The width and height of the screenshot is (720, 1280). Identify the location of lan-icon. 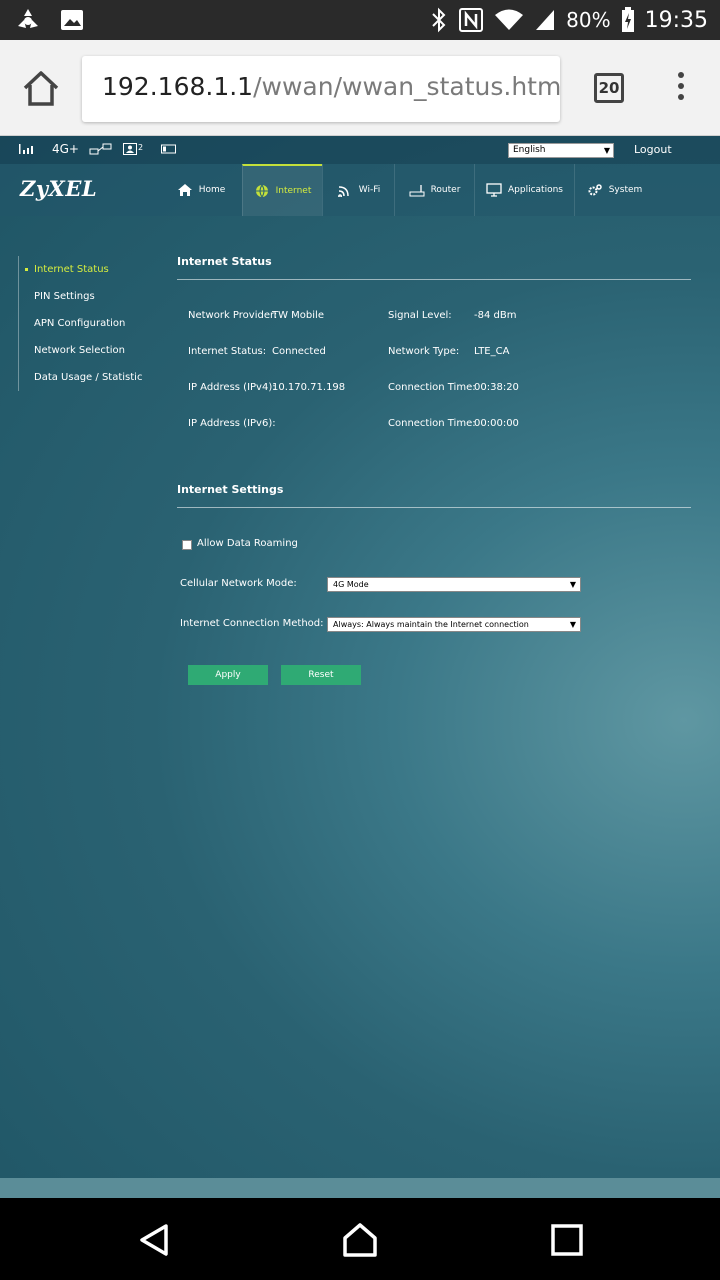
(100, 149).